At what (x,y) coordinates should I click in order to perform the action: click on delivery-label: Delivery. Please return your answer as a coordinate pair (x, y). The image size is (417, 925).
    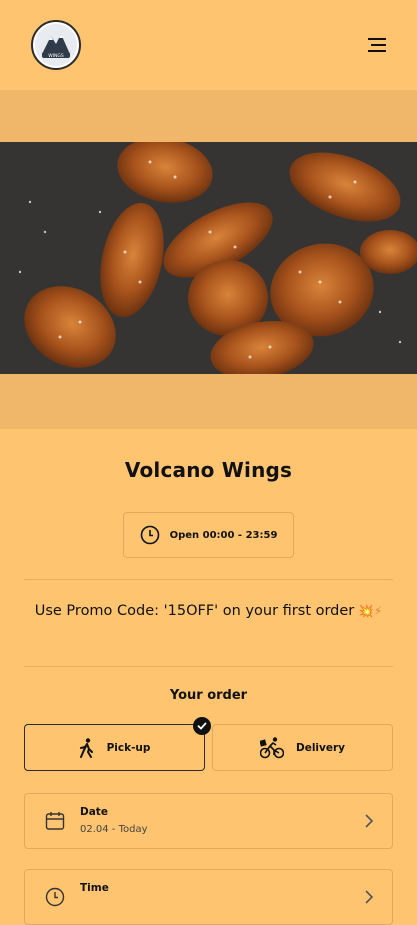
    Looking at the image, I should click on (320, 747).